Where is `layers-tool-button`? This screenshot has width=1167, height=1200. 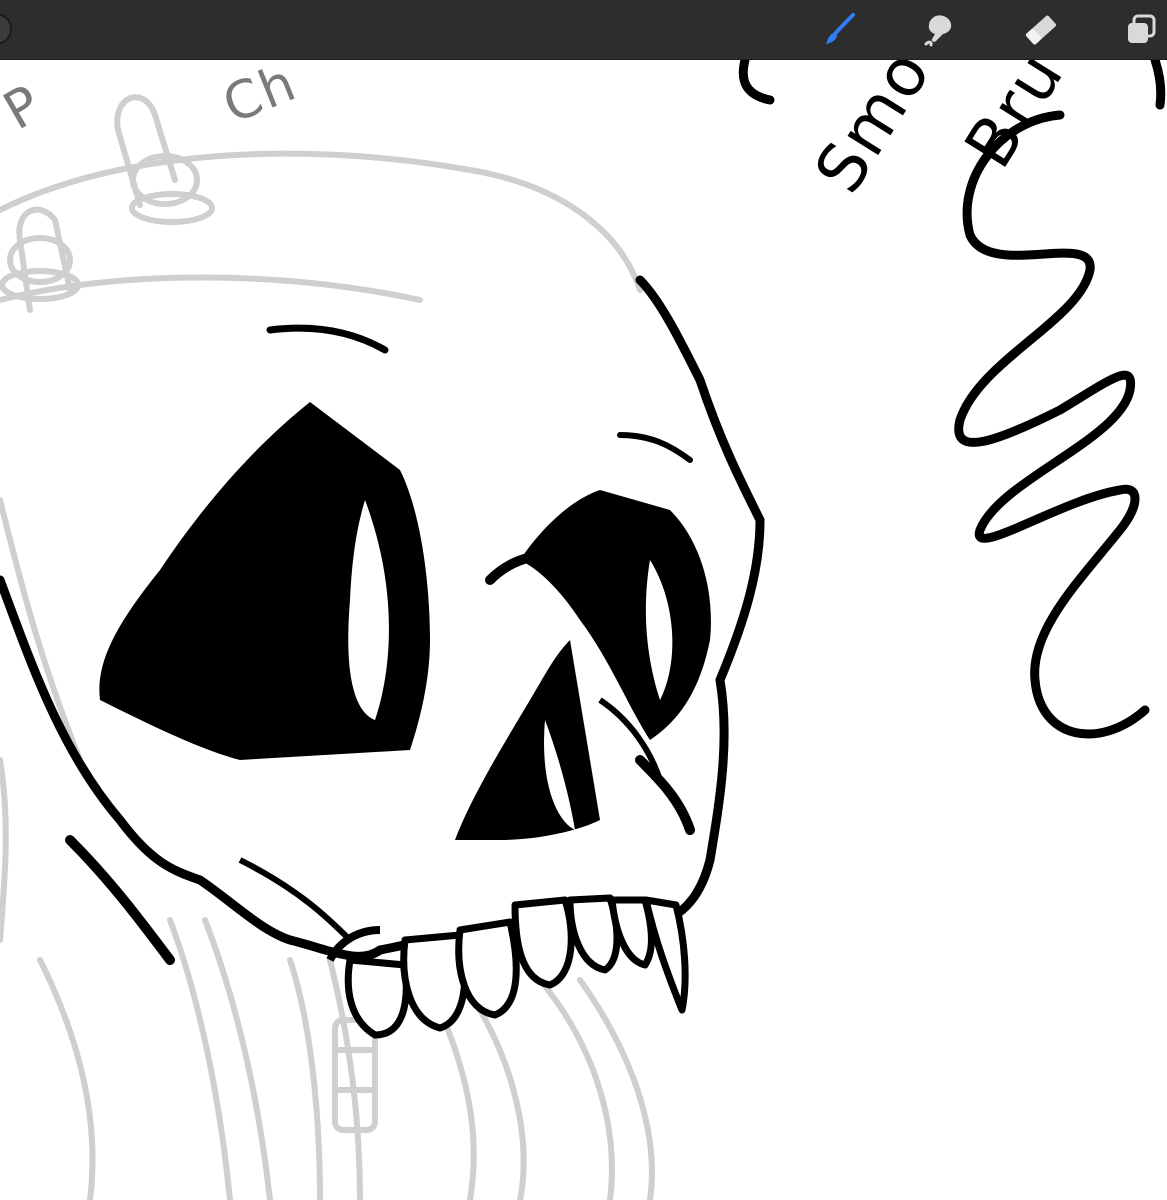
layers-tool-button is located at coordinates (1141, 30).